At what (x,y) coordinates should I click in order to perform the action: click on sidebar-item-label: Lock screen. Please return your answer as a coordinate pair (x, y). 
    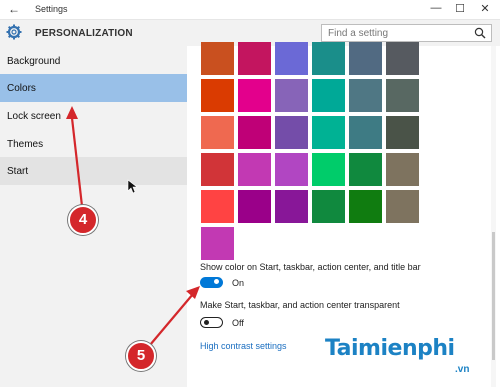
    Looking at the image, I should click on (34, 116).